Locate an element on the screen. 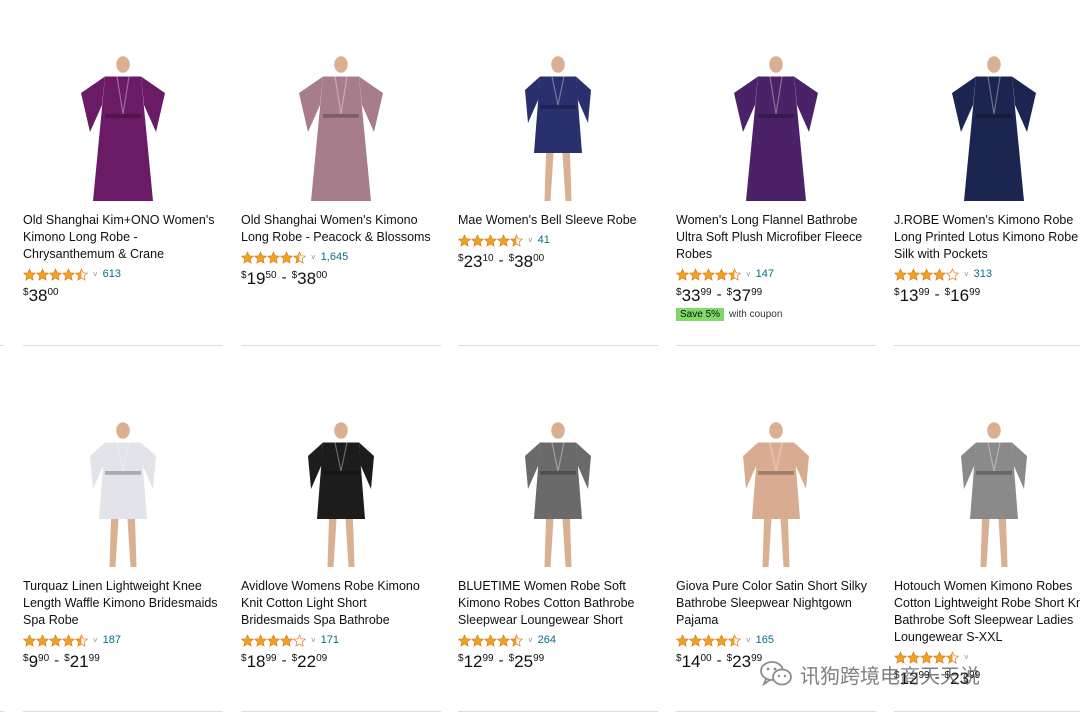 The image size is (1080, 721). rating-row: ˅ 613 is located at coordinates (72, 274).